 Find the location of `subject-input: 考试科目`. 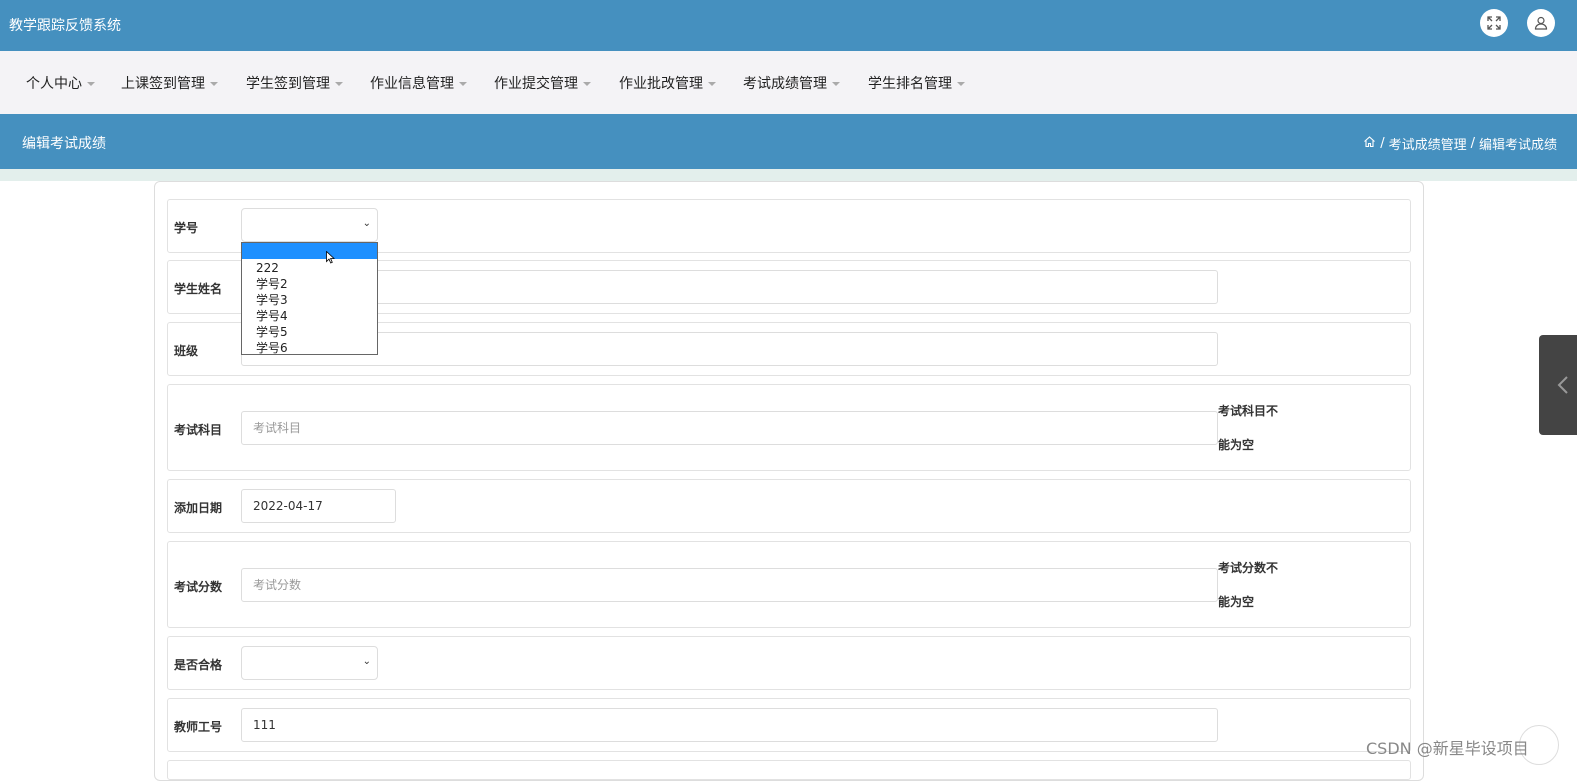

subject-input: 考试科目 is located at coordinates (729, 428).